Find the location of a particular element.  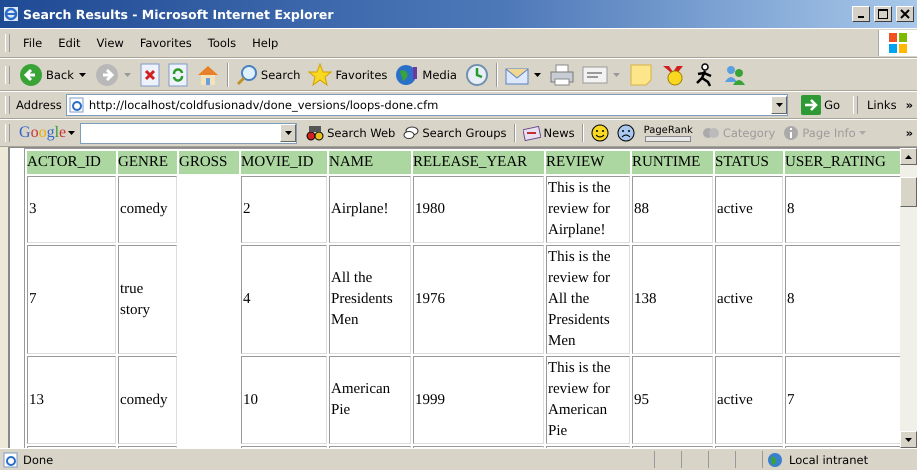

table-cell: Airplane! is located at coordinates (370, 209).